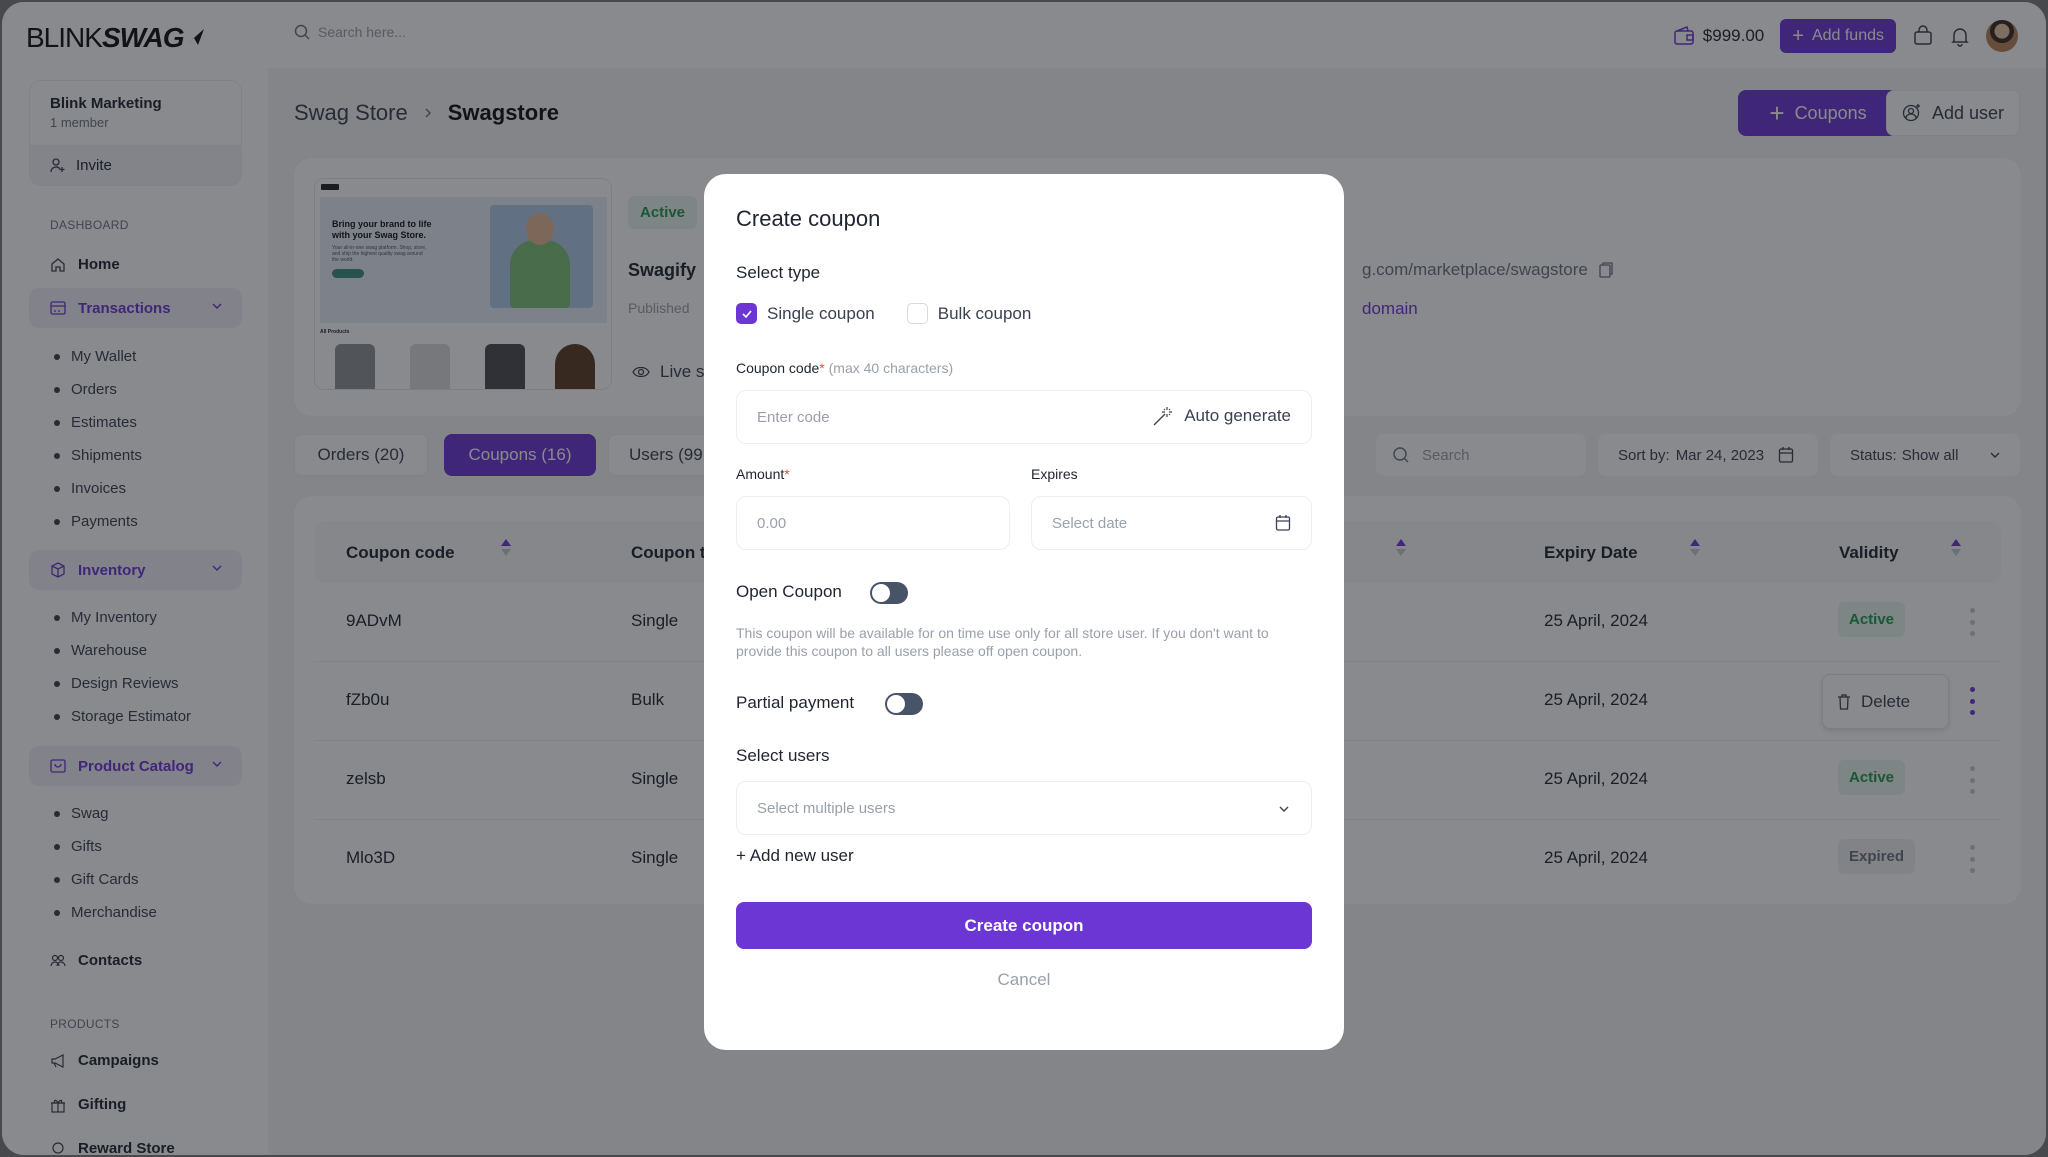 The image size is (2048, 1157). Describe the element at coordinates (1283, 523) in the screenshot. I see `calendar-icon` at that location.